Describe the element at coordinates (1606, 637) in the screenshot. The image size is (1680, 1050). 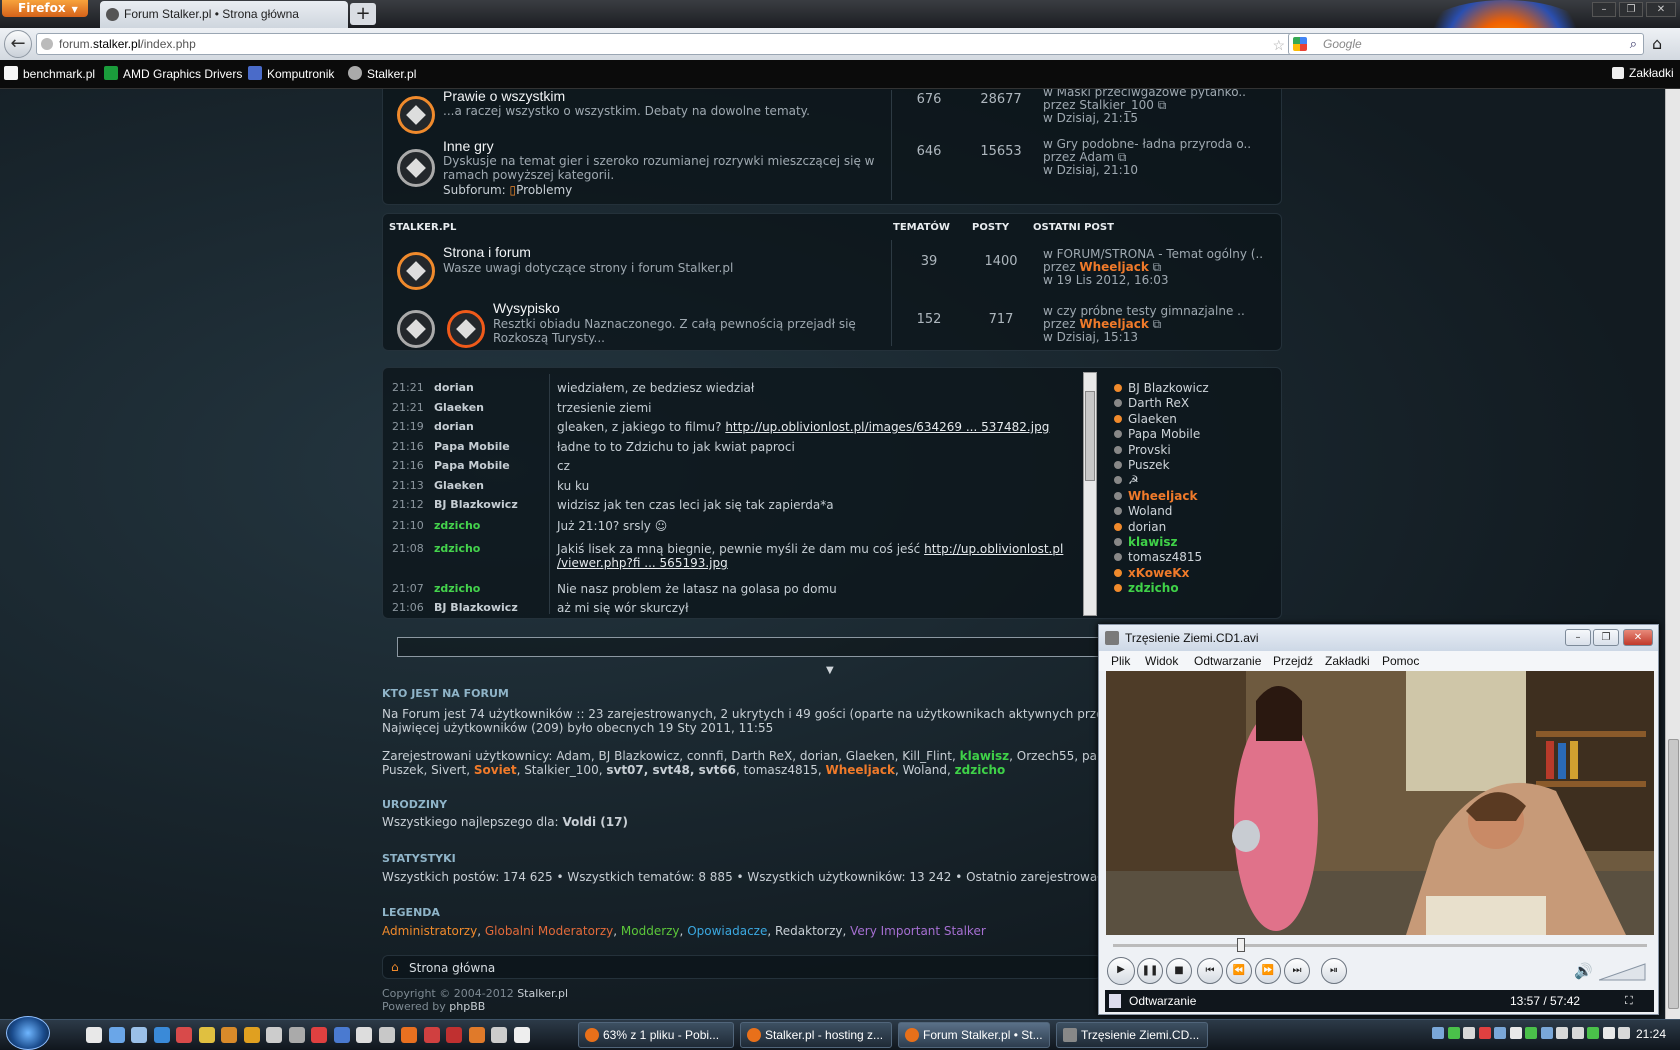
I see `player-maximize-button: ❐` at that location.